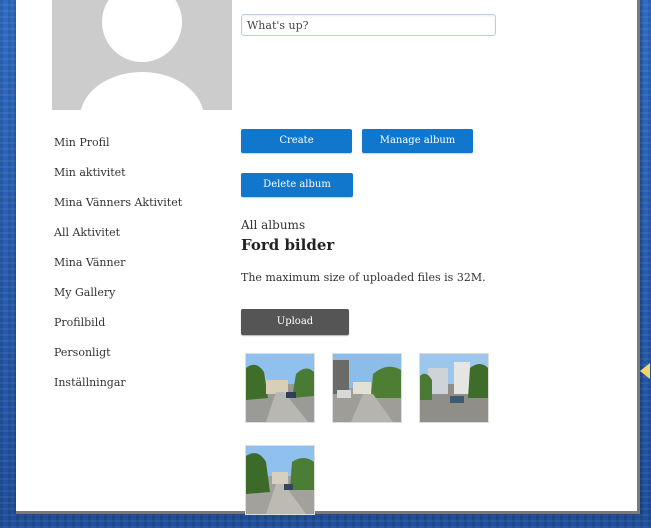  Describe the element at coordinates (139, 360) in the screenshot. I see `sidebar-item-personligt: Personligt` at that location.